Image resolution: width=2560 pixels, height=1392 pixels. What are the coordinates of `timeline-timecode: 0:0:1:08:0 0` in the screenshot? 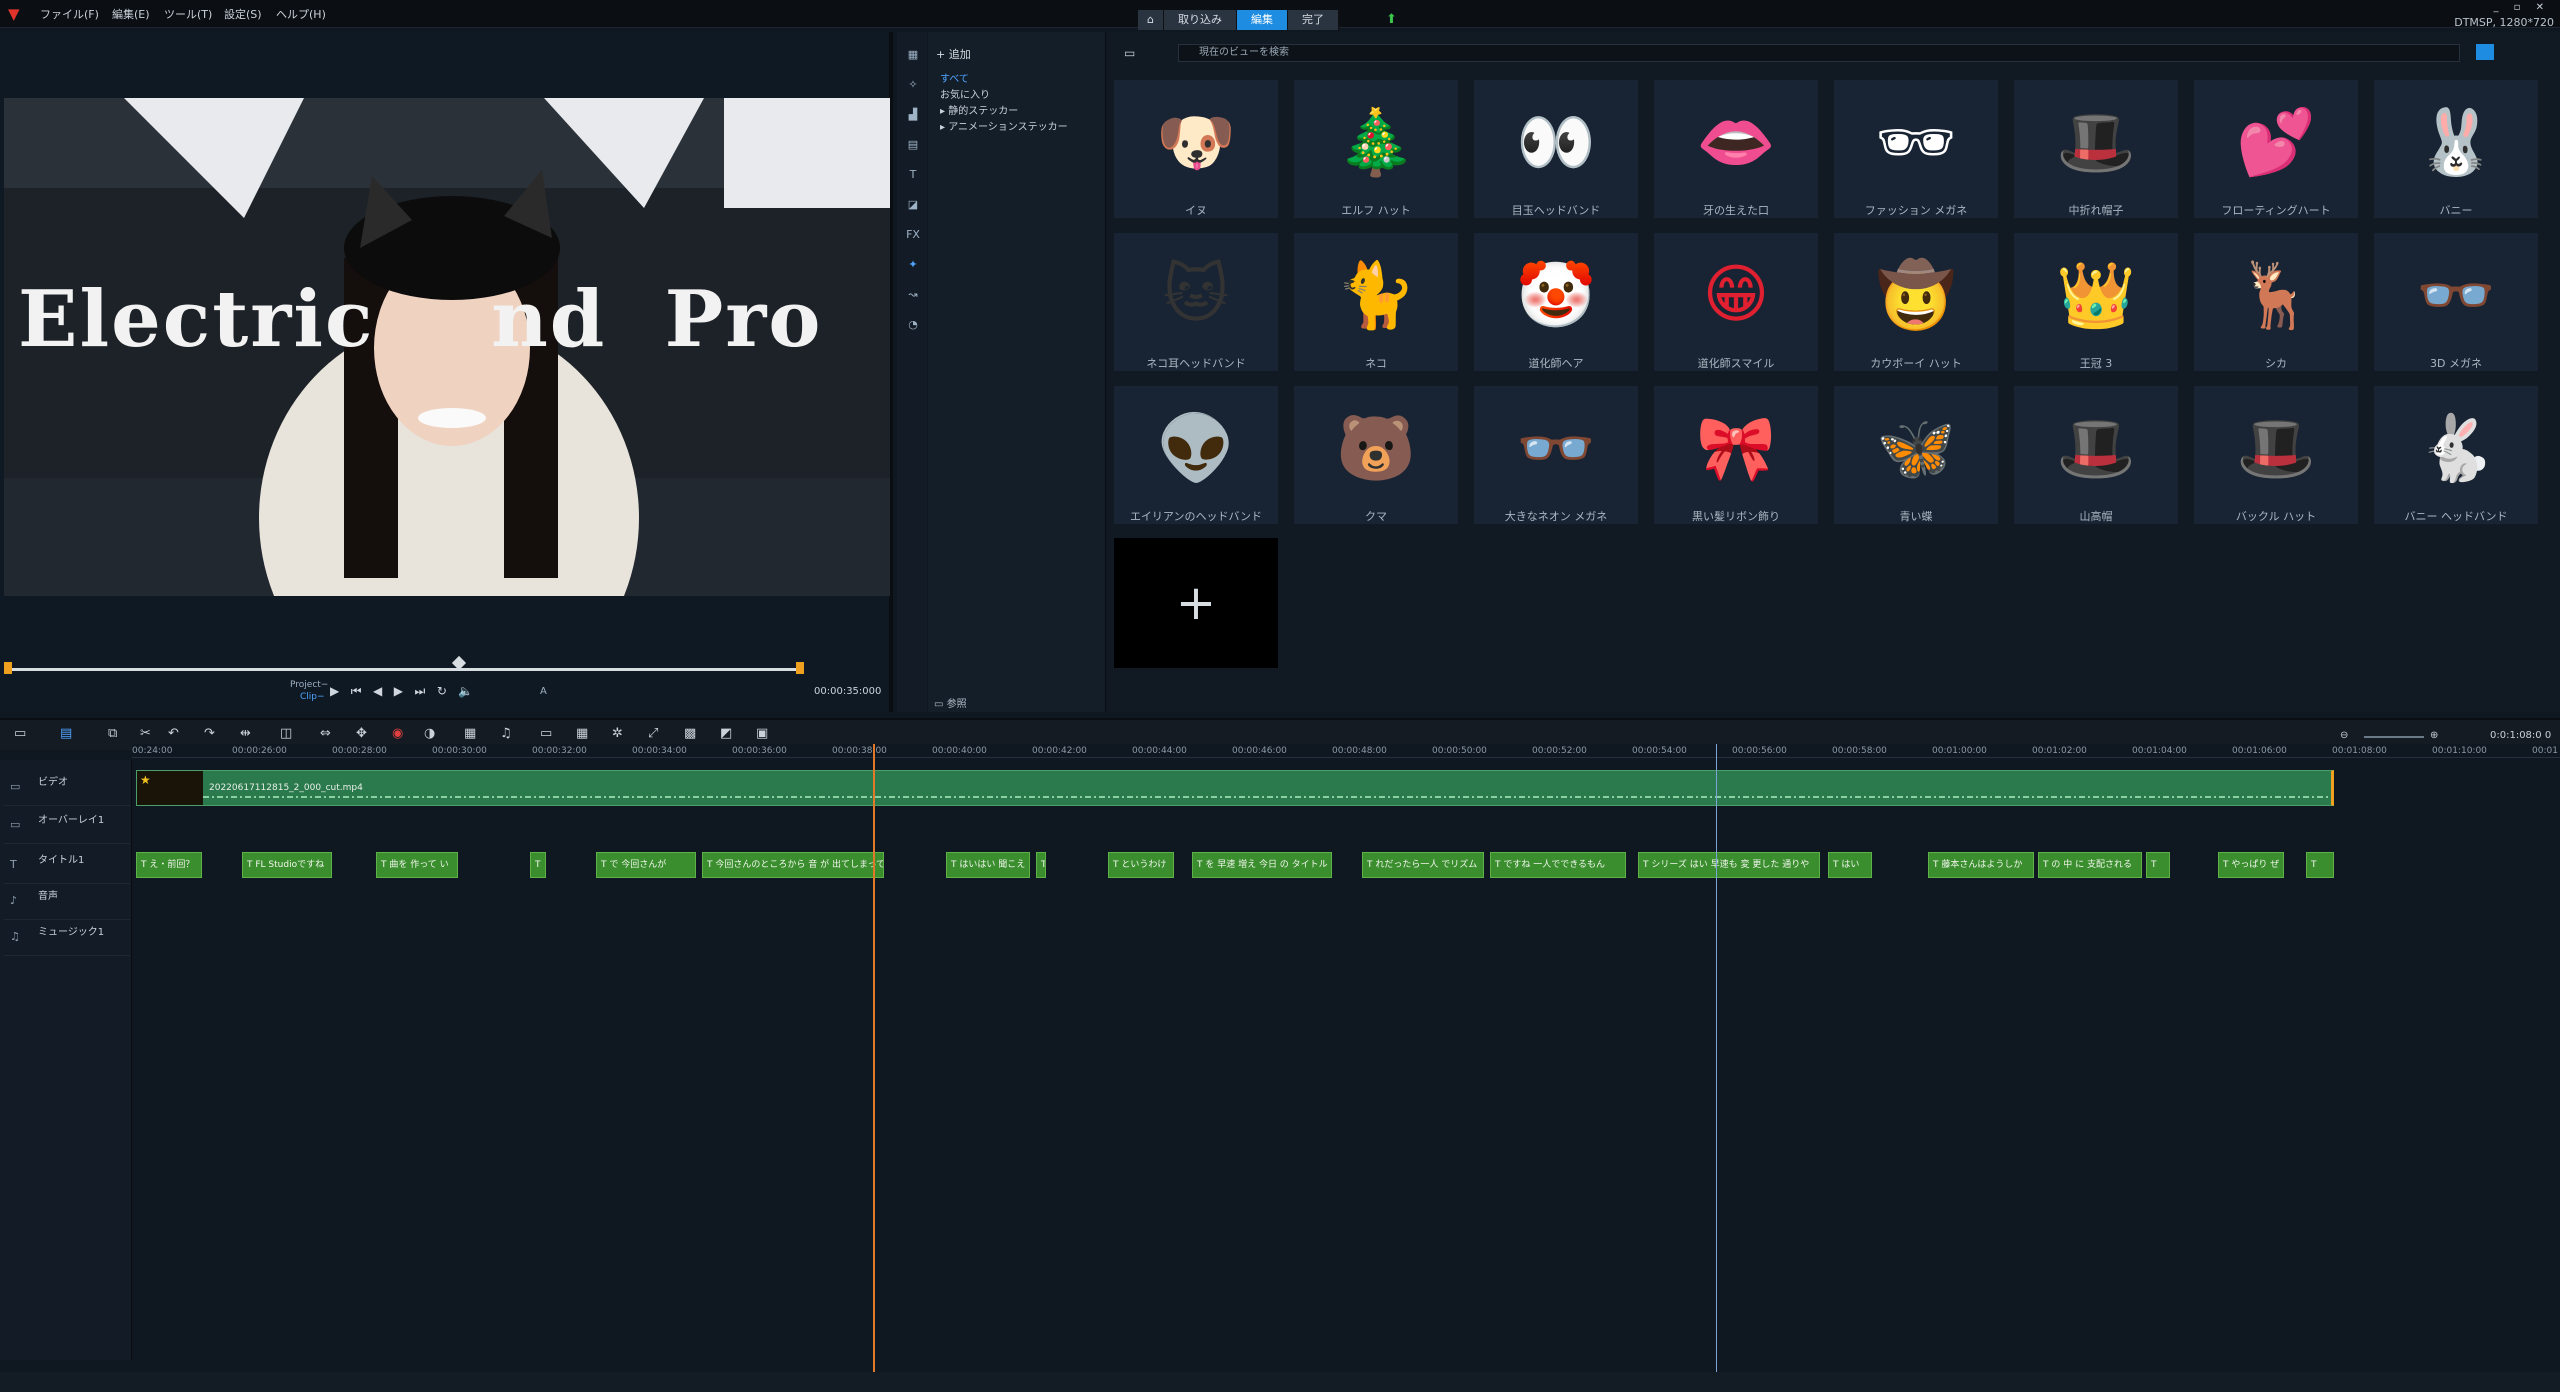 It's located at (2520, 735).